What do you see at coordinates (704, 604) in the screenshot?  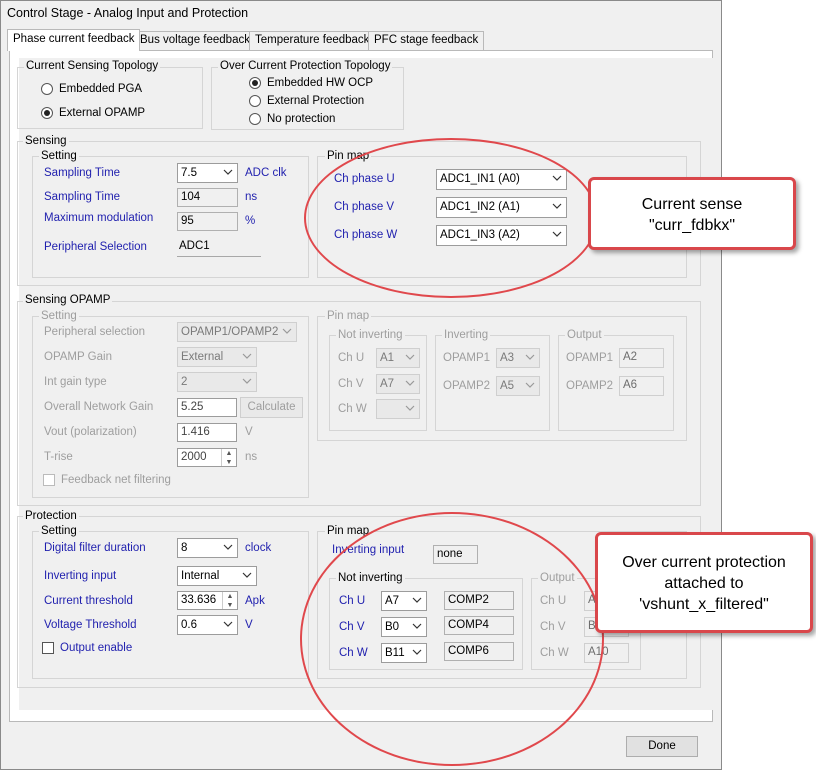 I see `callout2-line3: 'vshunt_x_filtered"` at bounding box center [704, 604].